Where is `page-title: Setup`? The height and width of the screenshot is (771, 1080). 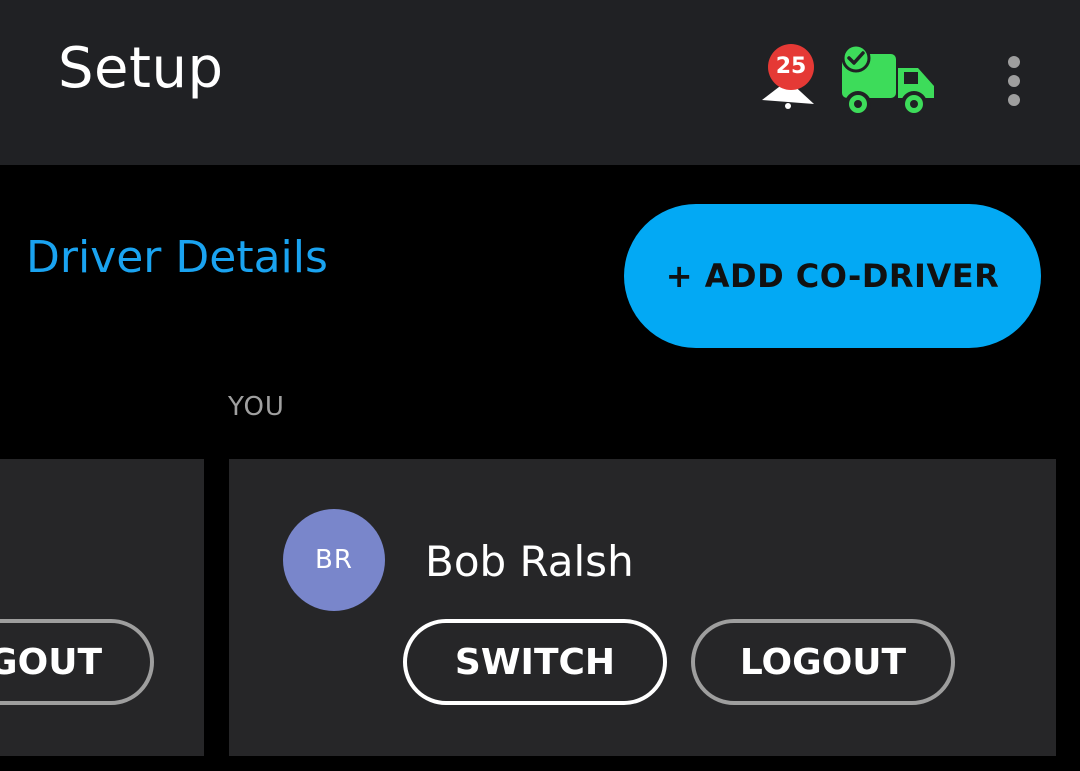
page-title: Setup is located at coordinates (141, 68).